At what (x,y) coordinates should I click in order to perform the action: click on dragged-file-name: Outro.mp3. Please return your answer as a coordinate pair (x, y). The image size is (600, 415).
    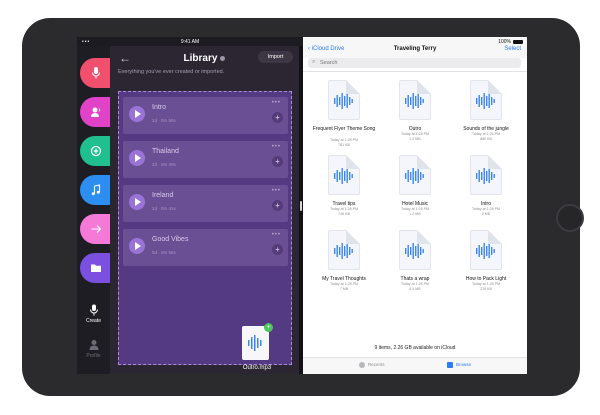
    Looking at the image, I should click on (257, 368).